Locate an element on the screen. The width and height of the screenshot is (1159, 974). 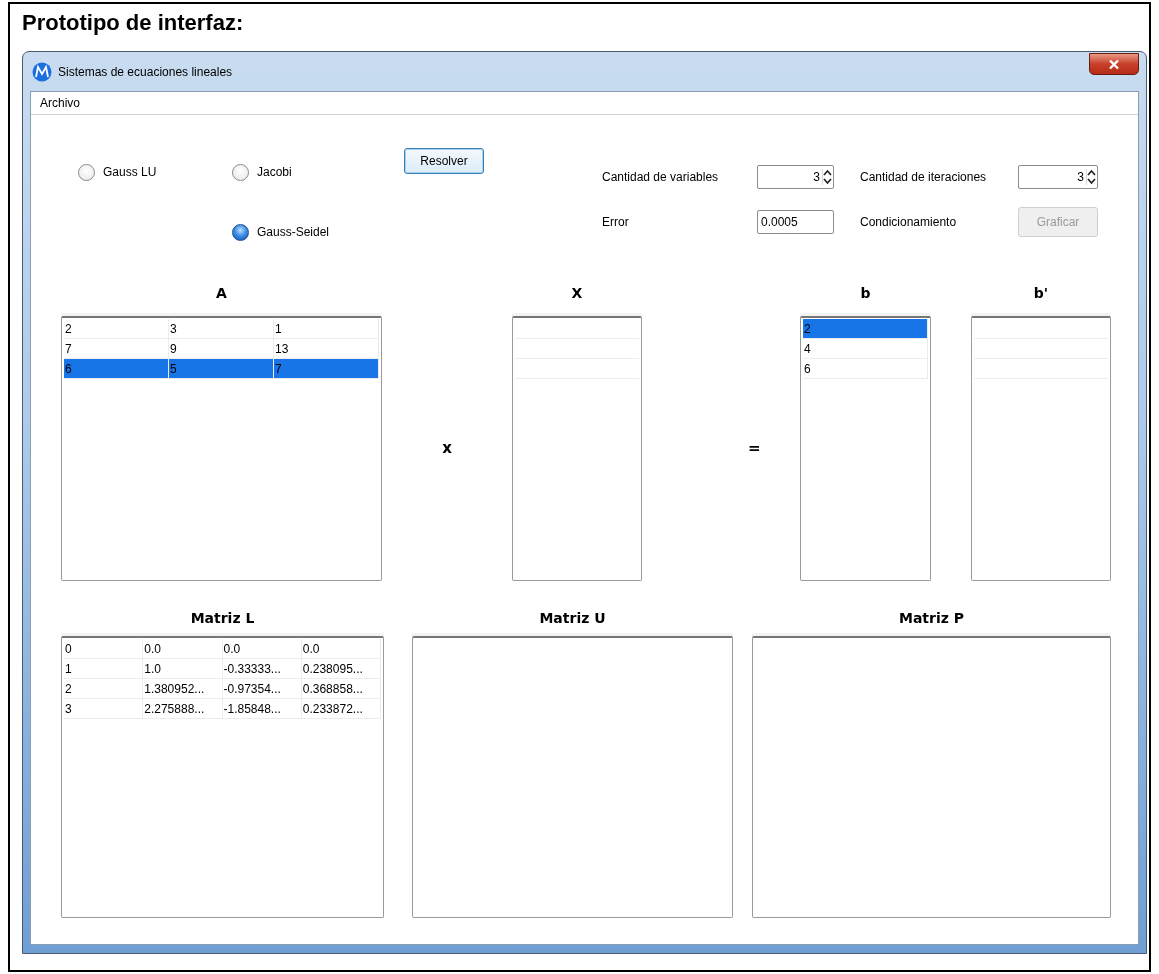
window-title: Sistemas de ecuaciones lineales is located at coordinates (145, 72).